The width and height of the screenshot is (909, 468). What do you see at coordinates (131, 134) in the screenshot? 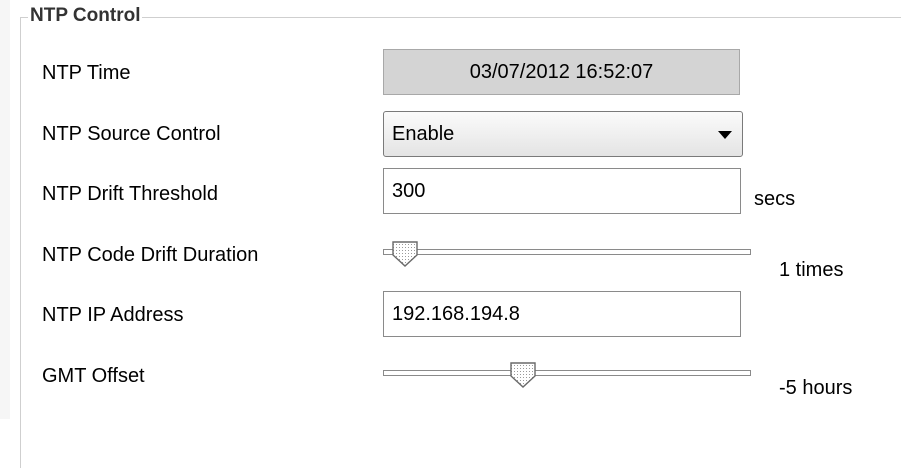
I see `ntp-source-control-label: NTP Source Control` at bounding box center [131, 134].